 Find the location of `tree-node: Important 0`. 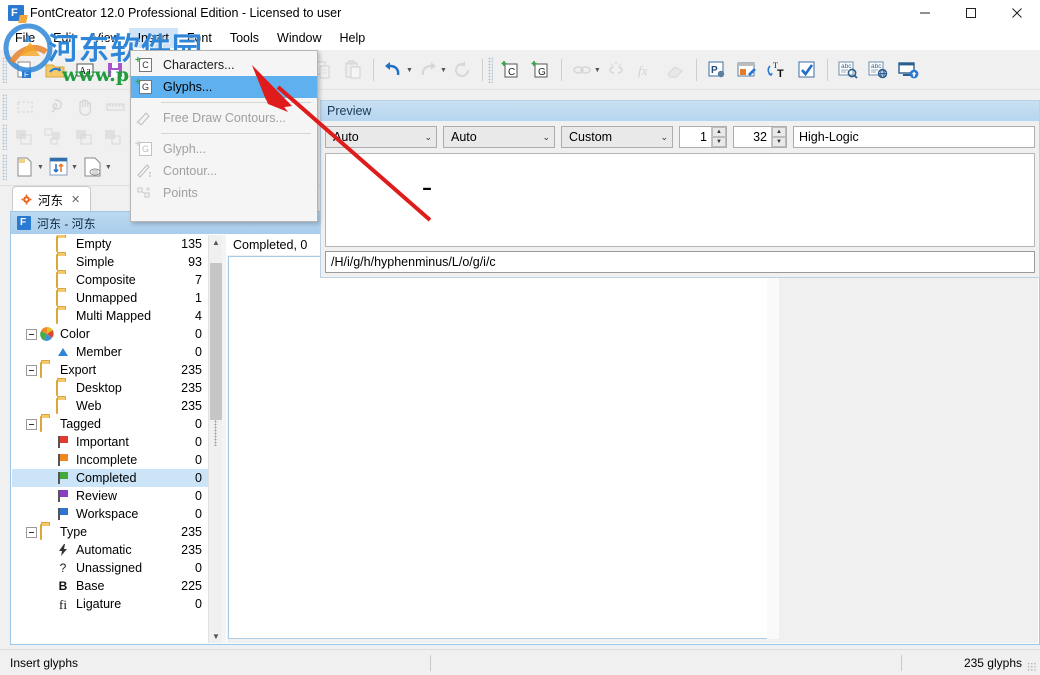

tree-node: Important 0 is located at coordinates (110, 442).